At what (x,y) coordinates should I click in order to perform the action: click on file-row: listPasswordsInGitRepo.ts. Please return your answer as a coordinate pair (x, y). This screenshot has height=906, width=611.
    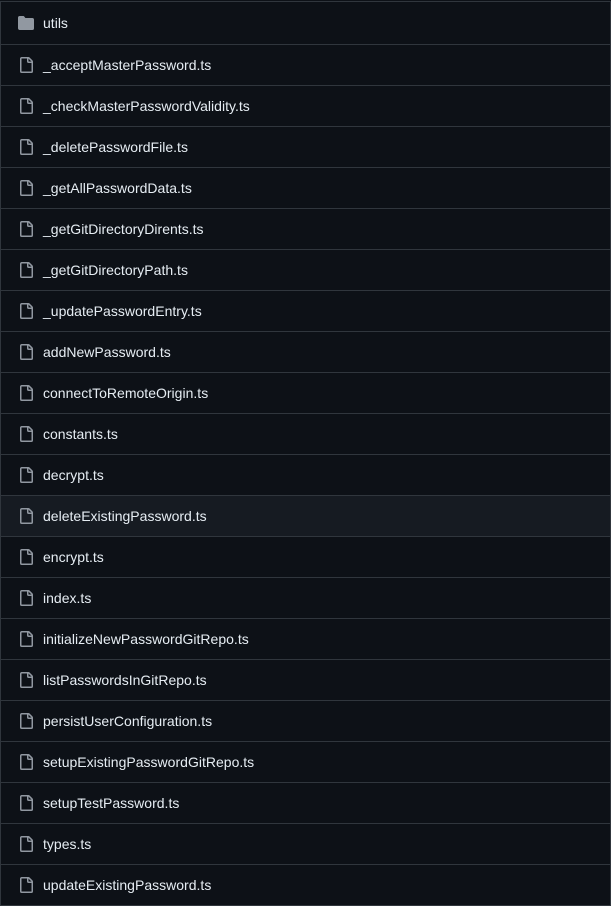
    Looking at the image, I should click on (305, 680).